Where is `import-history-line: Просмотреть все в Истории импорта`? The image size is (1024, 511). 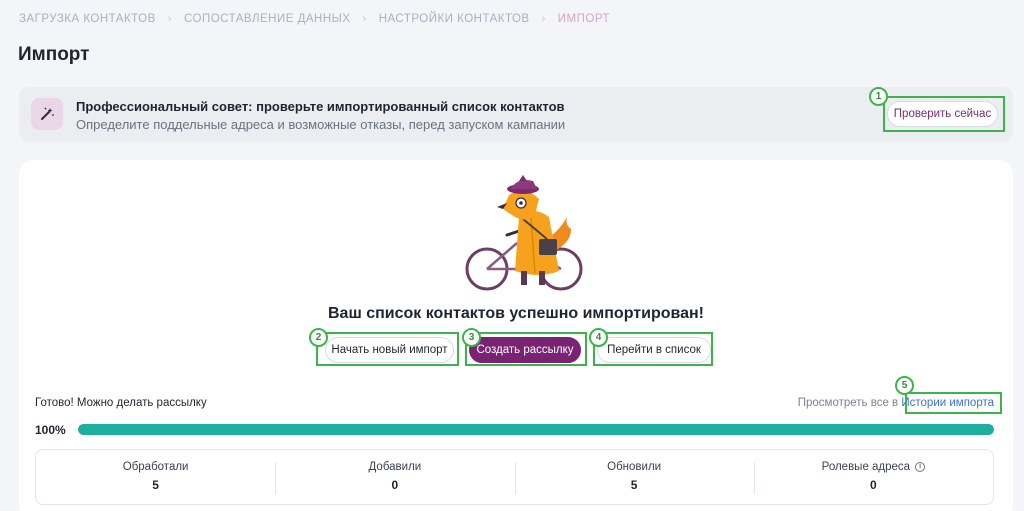 import-history-line: Просмотреть все в Истории импорта is located at coordinates (896, 403).